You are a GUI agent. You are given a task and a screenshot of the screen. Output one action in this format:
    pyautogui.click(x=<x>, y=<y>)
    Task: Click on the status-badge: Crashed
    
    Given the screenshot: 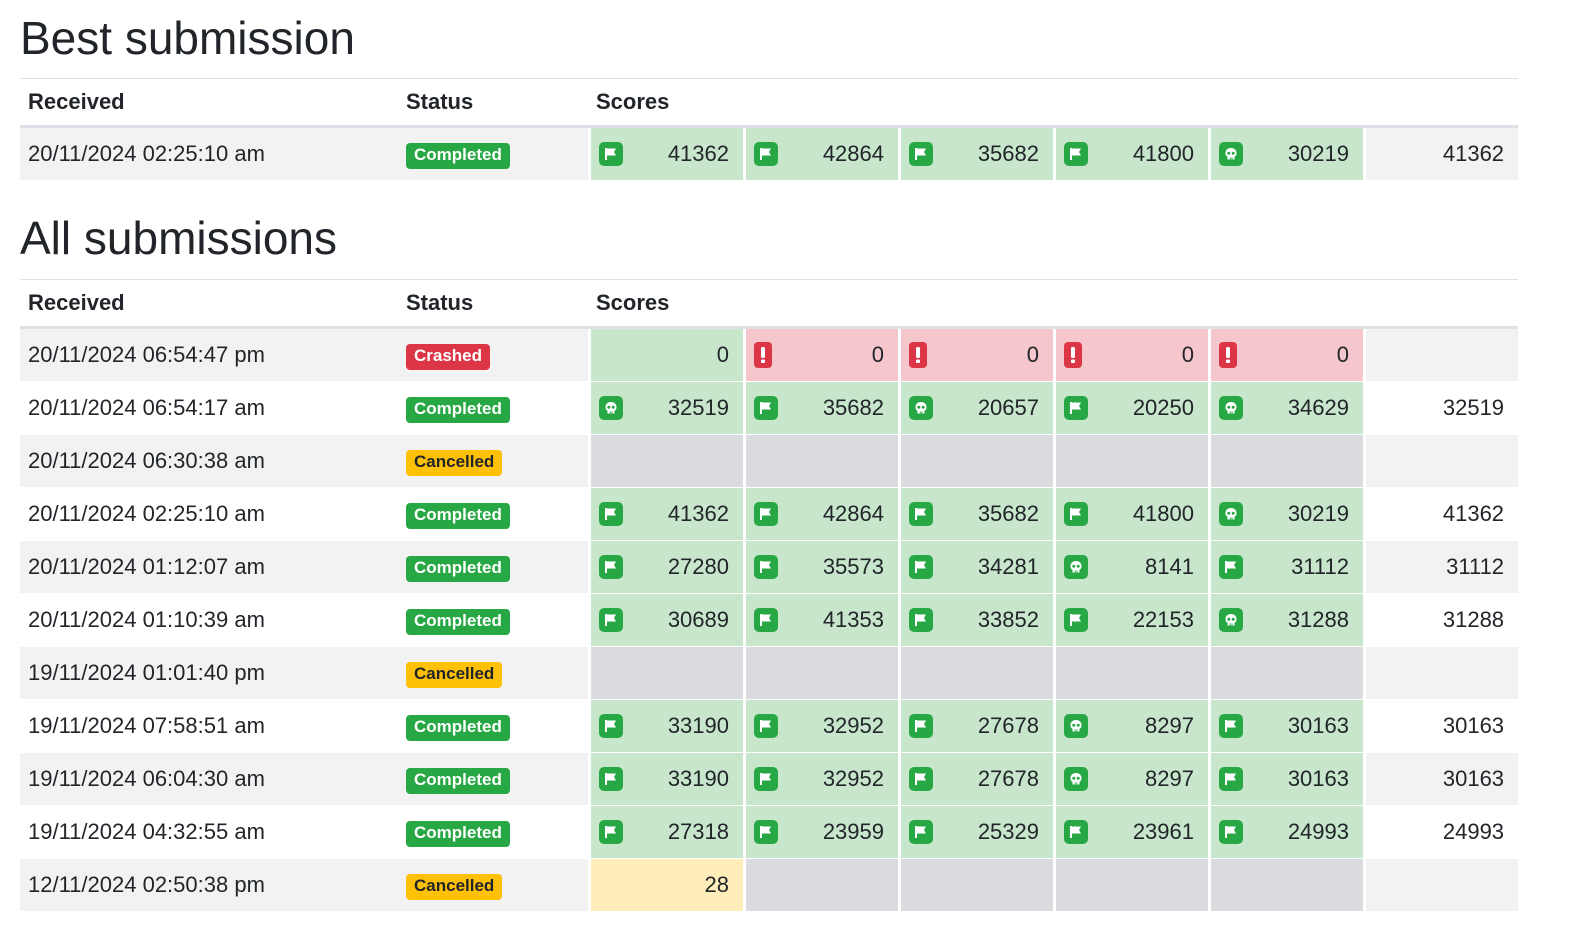 What is the action you would take?
    pyautogui.click(x=448, y=357)
    